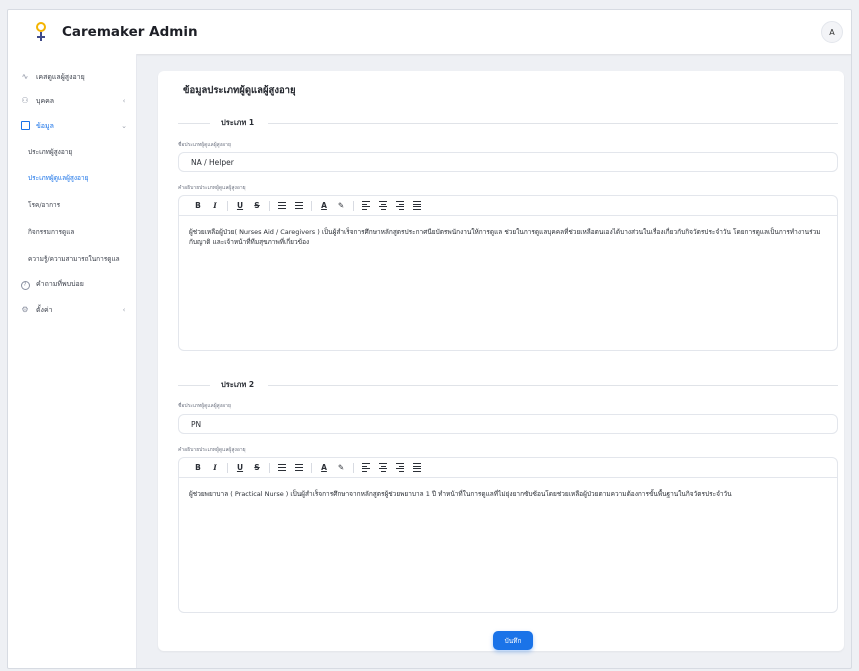 This screenshot has width=859, height=671. Describe the element at coordinates (25, 309) in the screenshot. I see `gear-icon: ⚙` at that location.